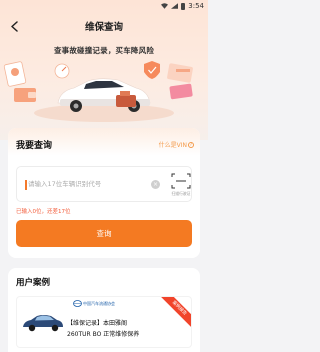 The width and height of the screenshot is (320, 352). I want to click on scan-button: 扫描行驶证, so click(181, 185).